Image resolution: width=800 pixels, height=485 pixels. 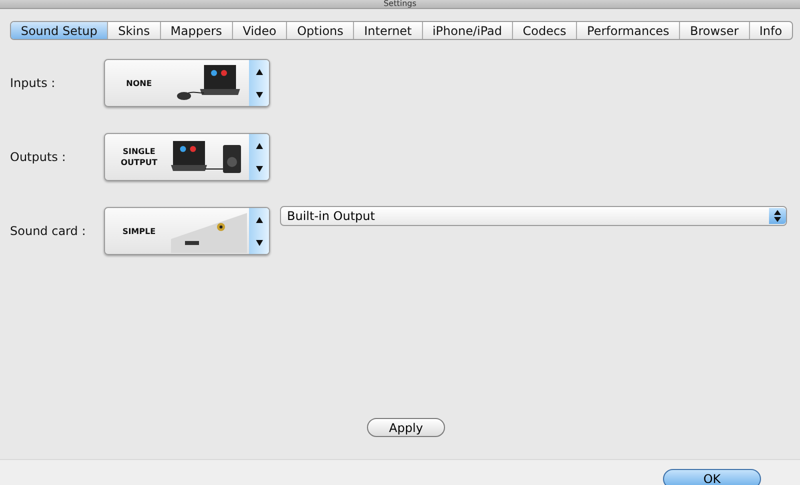 I want to click on laptop-mouse-drawing, so click(x=209, y=83).